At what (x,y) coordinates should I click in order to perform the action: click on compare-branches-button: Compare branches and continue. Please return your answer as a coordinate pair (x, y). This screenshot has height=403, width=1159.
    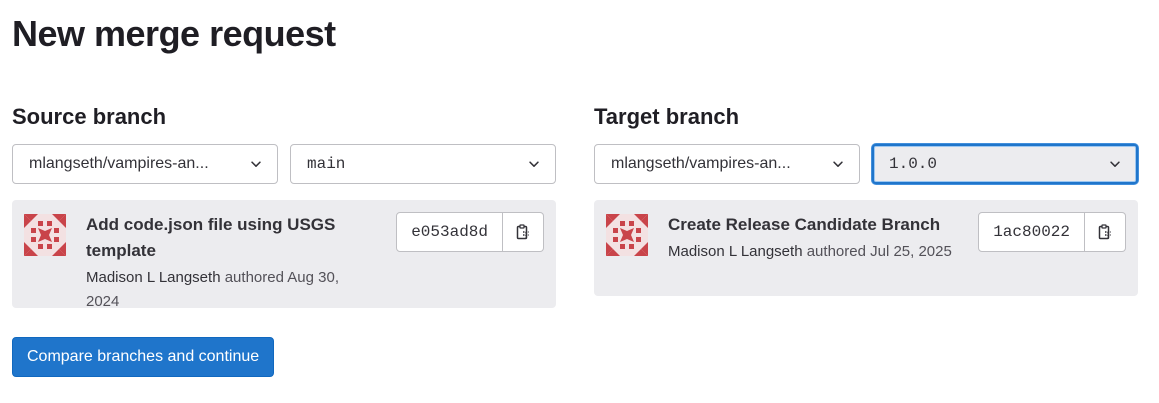
    Looking at the image, I should click on (143, 357).